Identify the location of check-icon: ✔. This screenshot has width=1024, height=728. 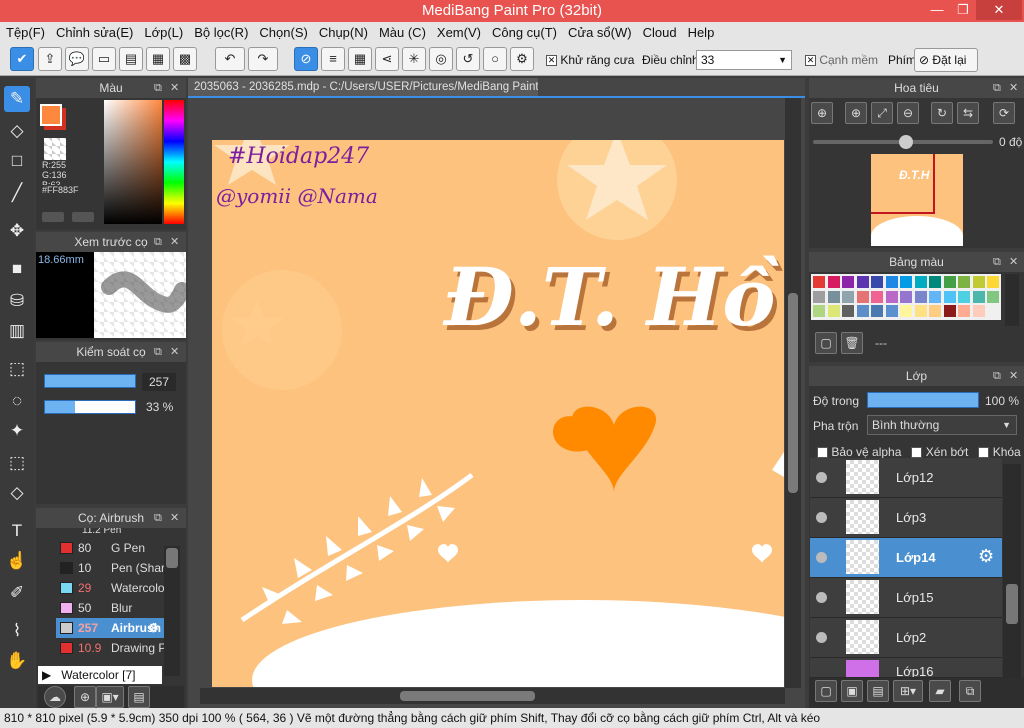
(22, 59).